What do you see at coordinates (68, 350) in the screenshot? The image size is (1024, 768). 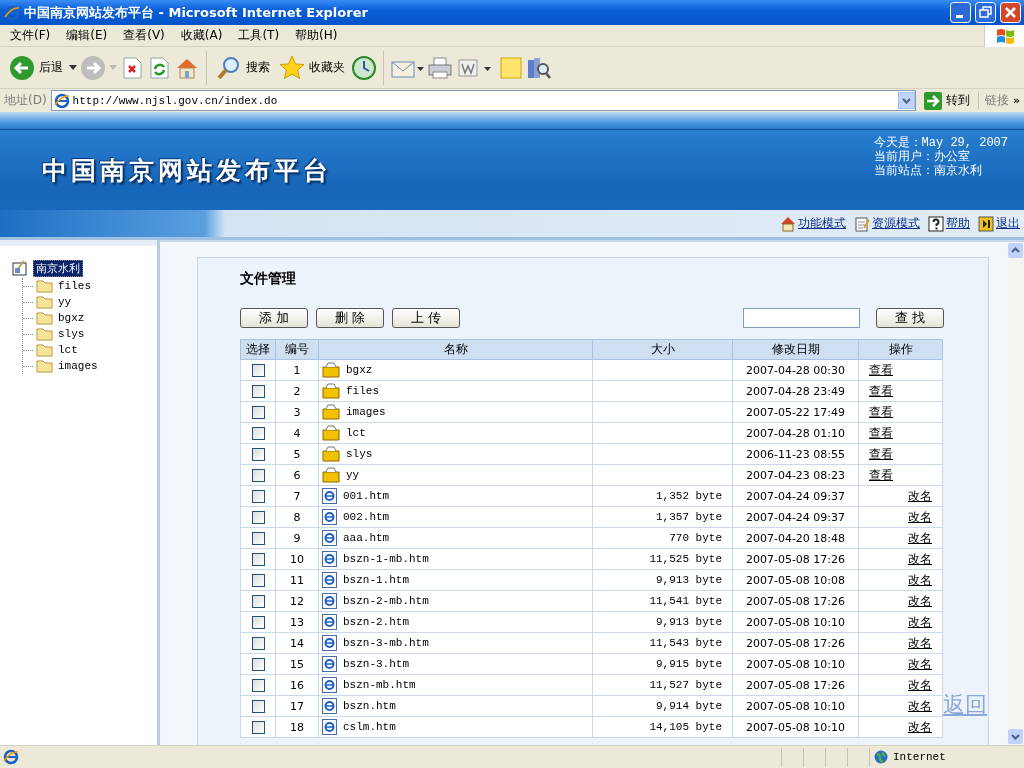 I see `tree-item: lct` at bounding box center [68, 350].